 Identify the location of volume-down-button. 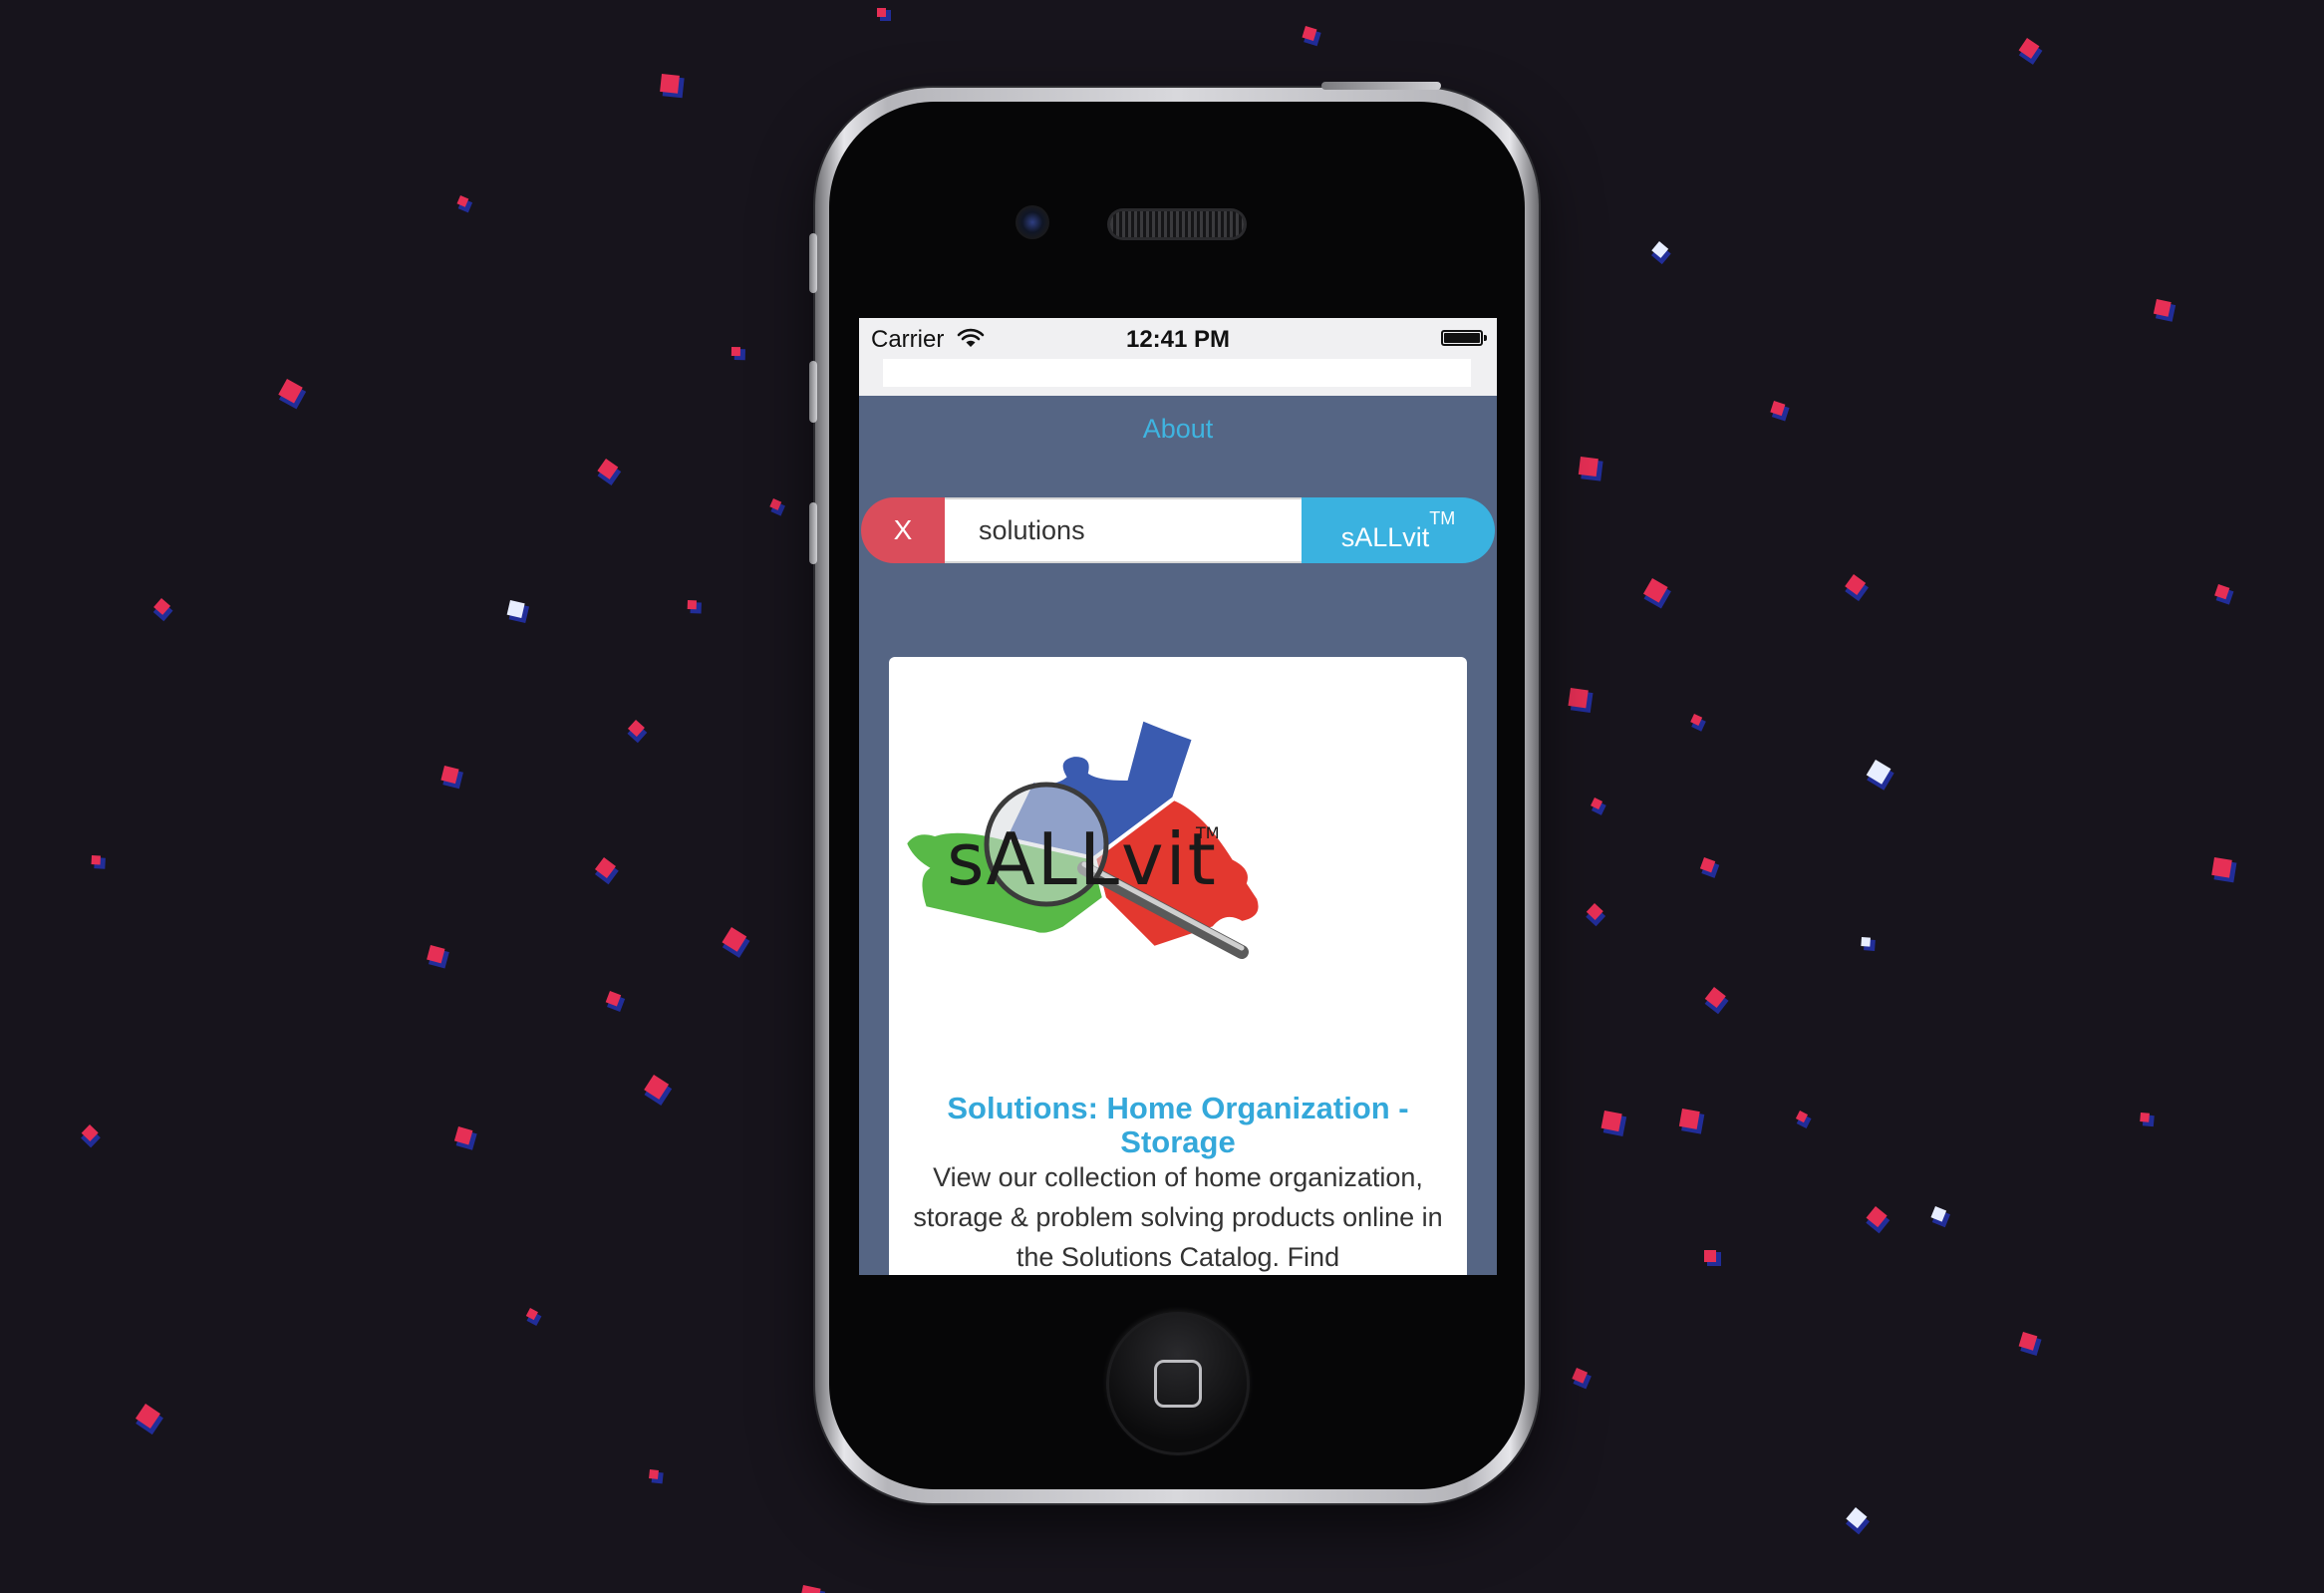
(813, 533).